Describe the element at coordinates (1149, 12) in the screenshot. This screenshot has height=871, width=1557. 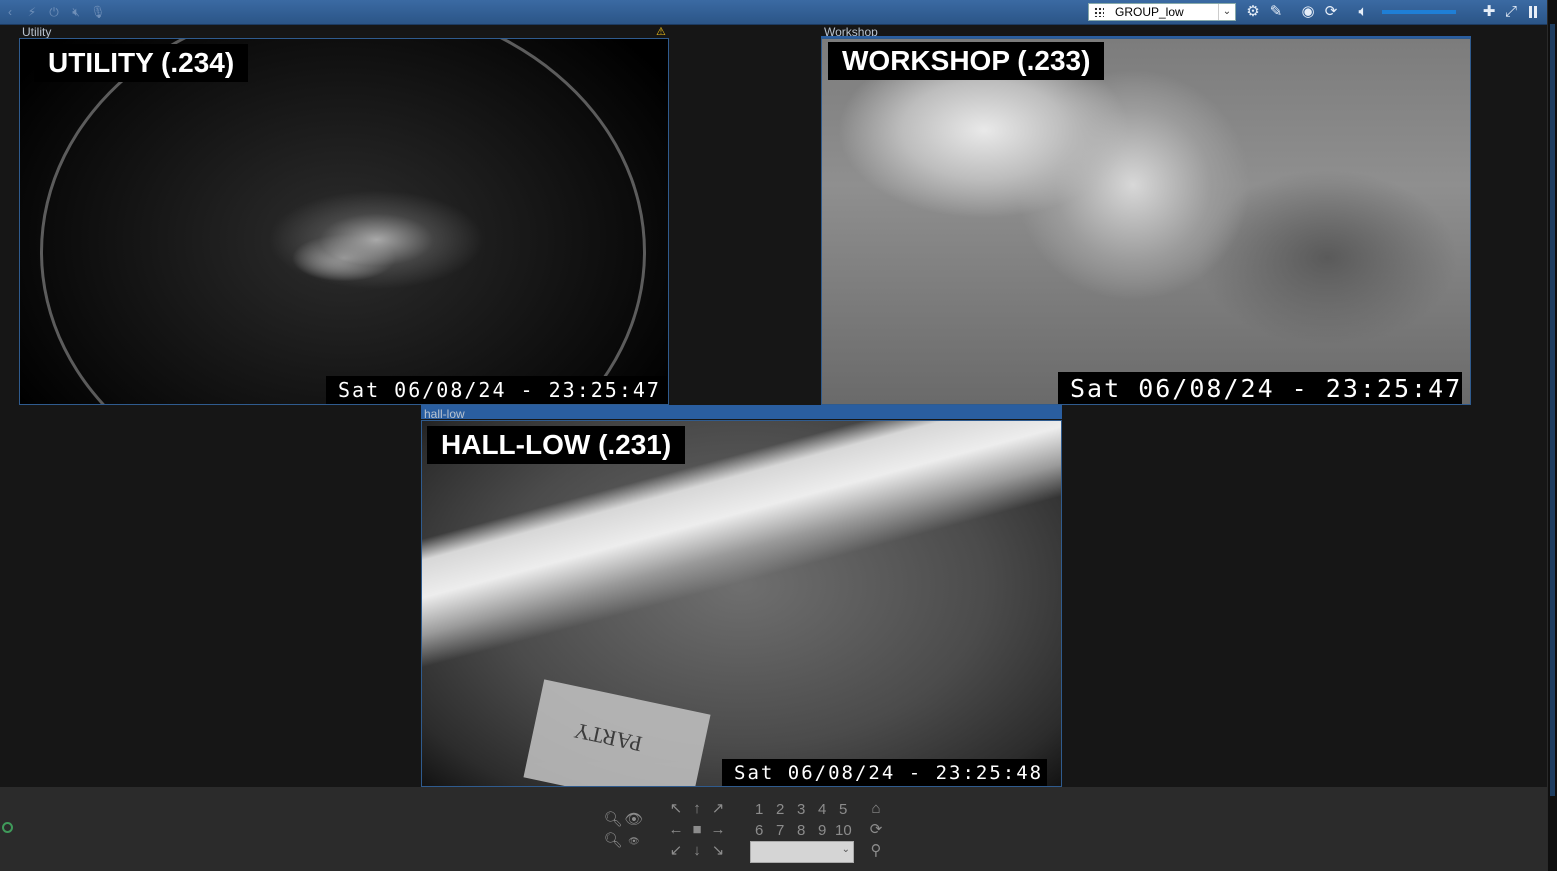
I see `group-select-value: GROUP_low` at that location.